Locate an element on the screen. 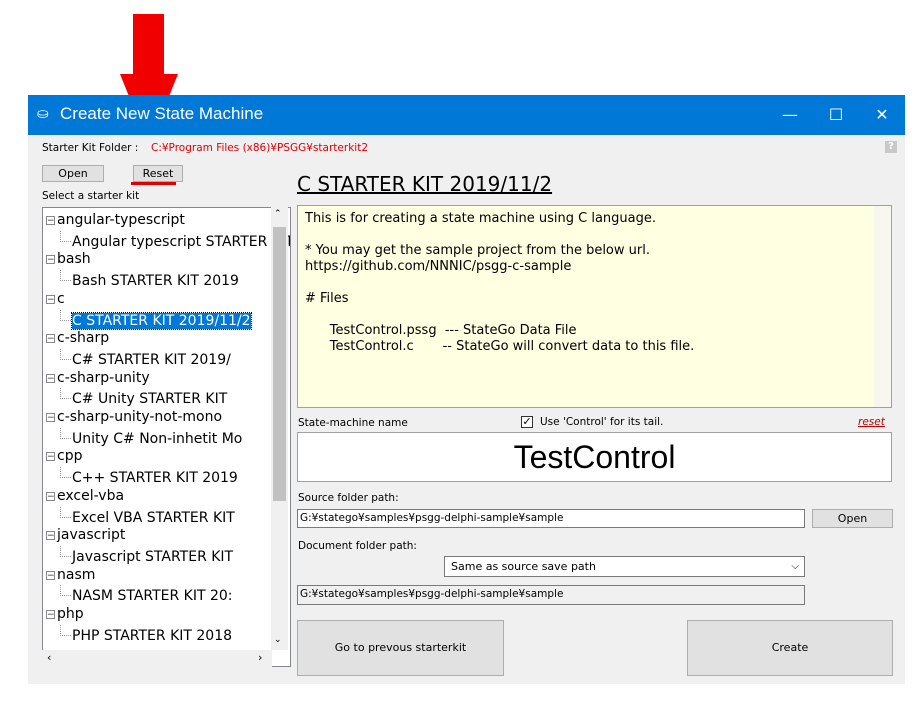  tree-group: − c-sharp-unity is located at coordinates (98, 378).